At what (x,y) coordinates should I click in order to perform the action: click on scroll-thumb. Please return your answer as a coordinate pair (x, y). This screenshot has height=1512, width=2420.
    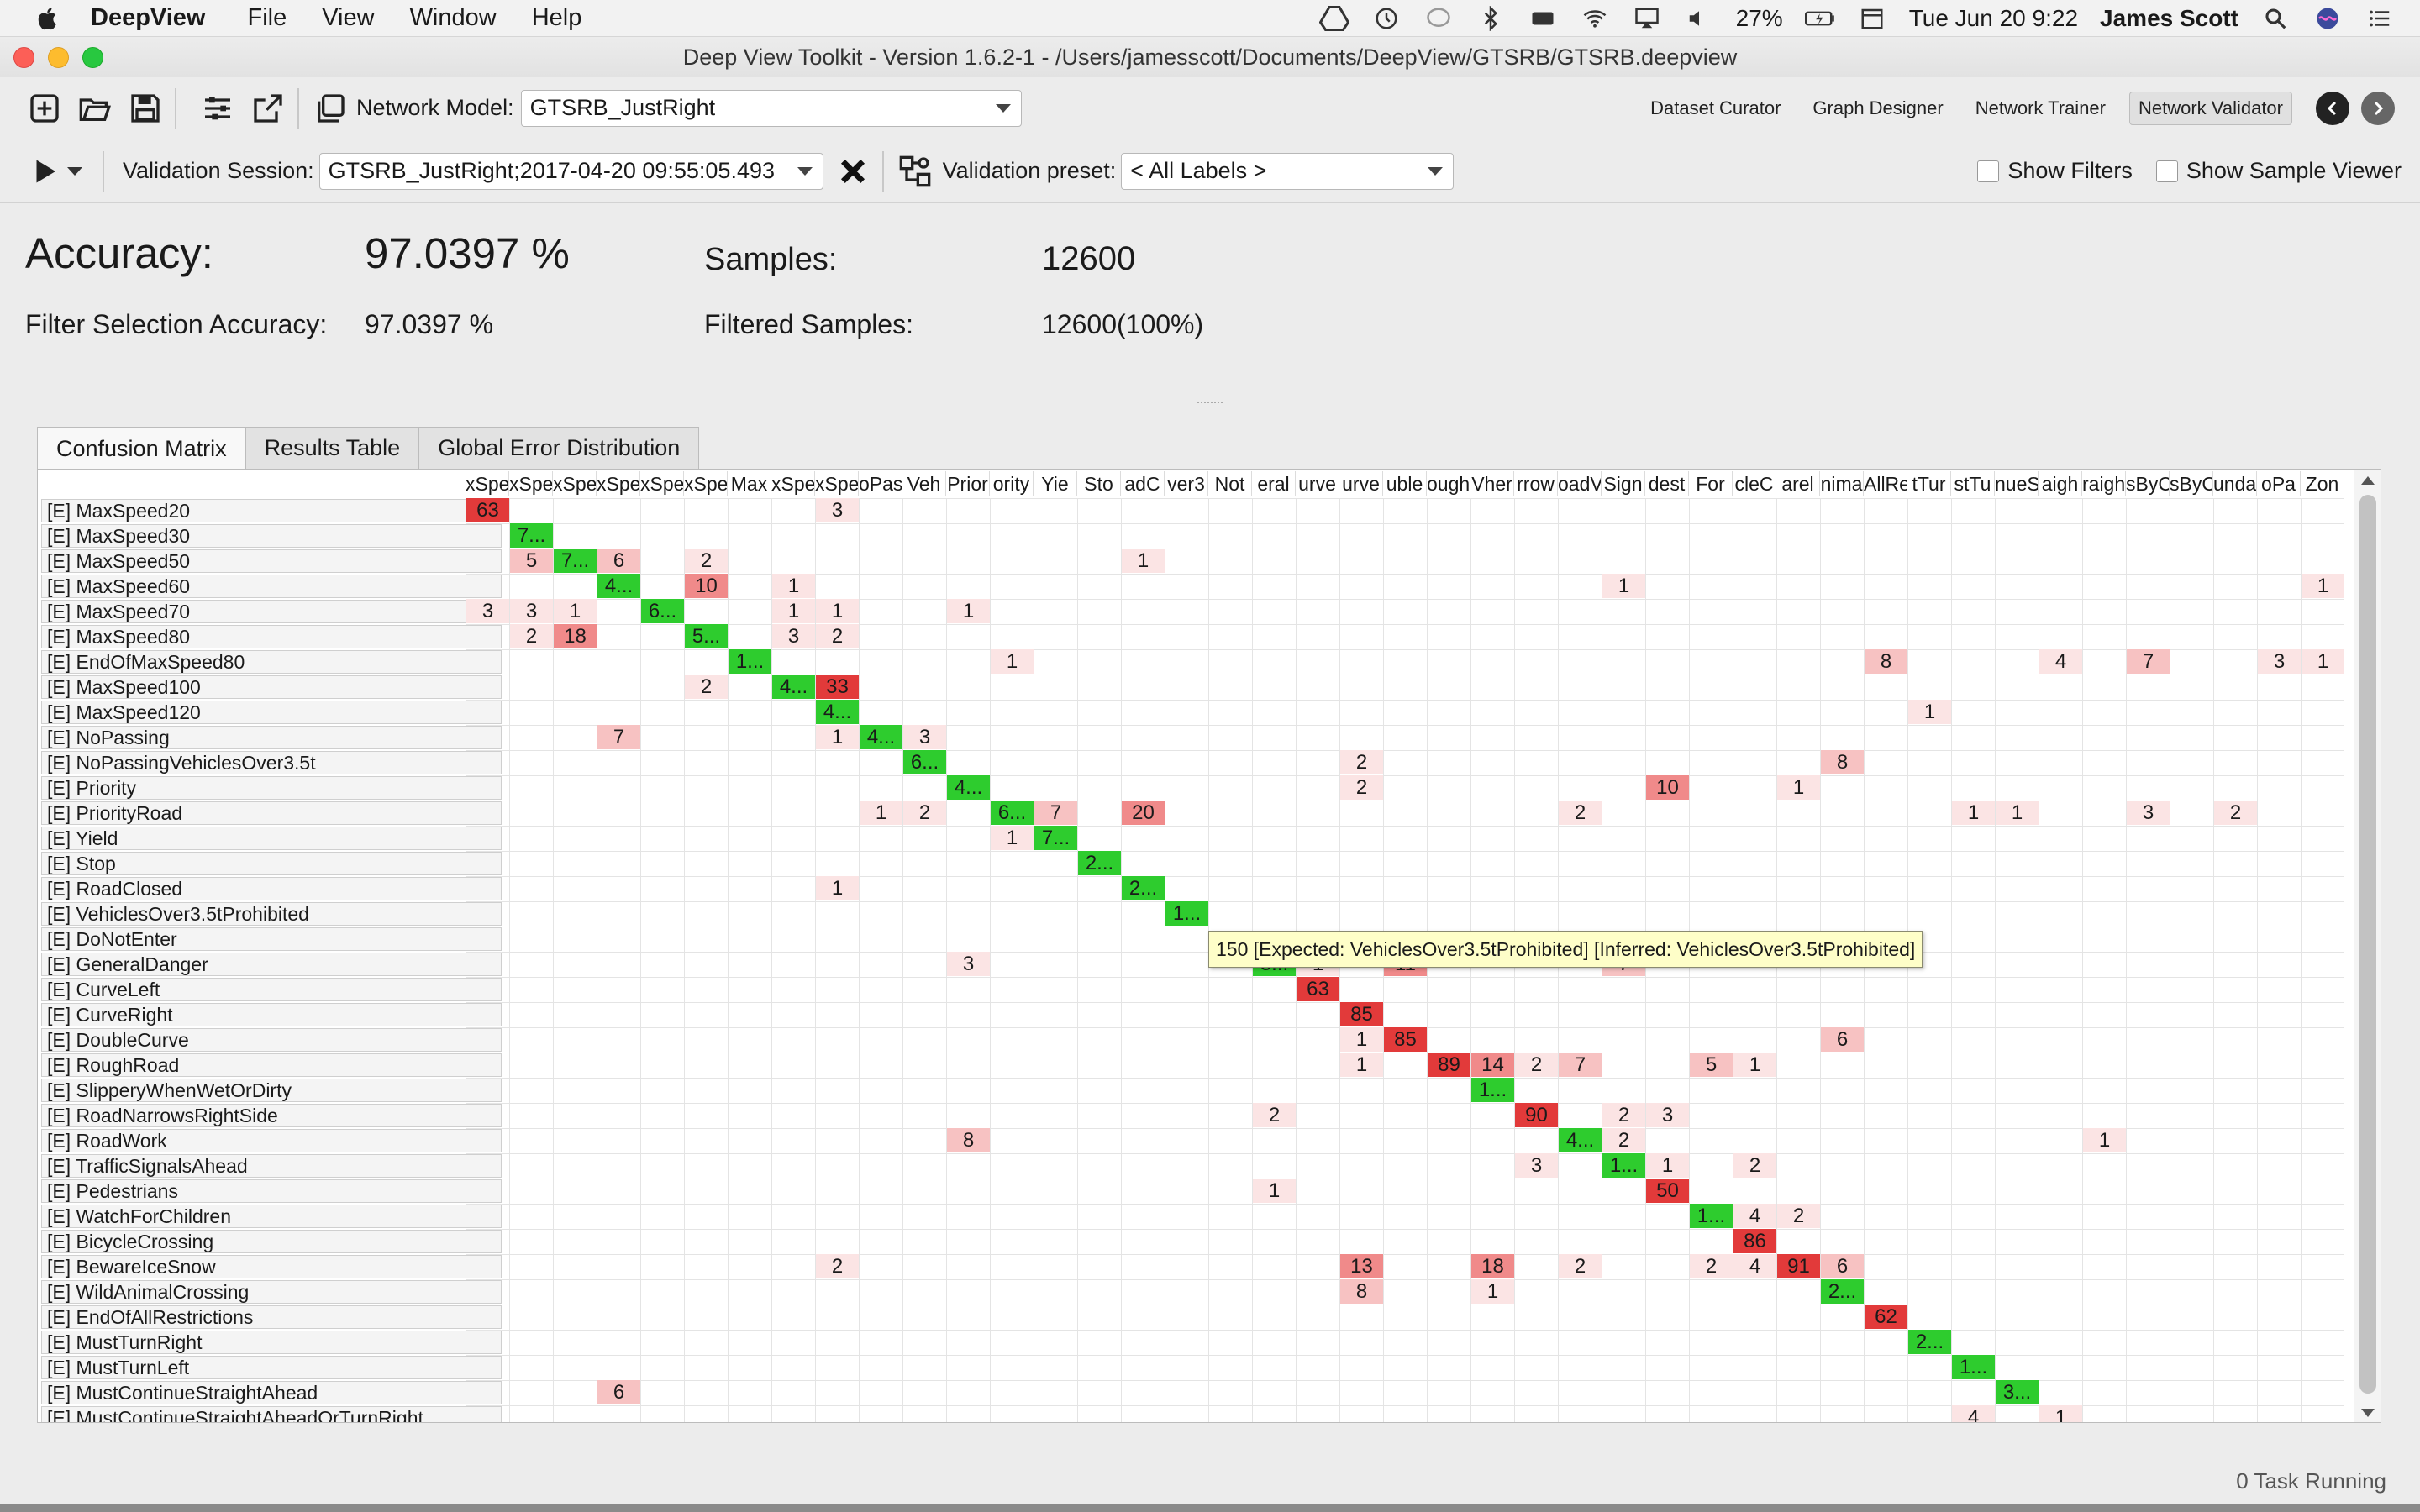
    Looking at the image, I should click on (2368, 944).